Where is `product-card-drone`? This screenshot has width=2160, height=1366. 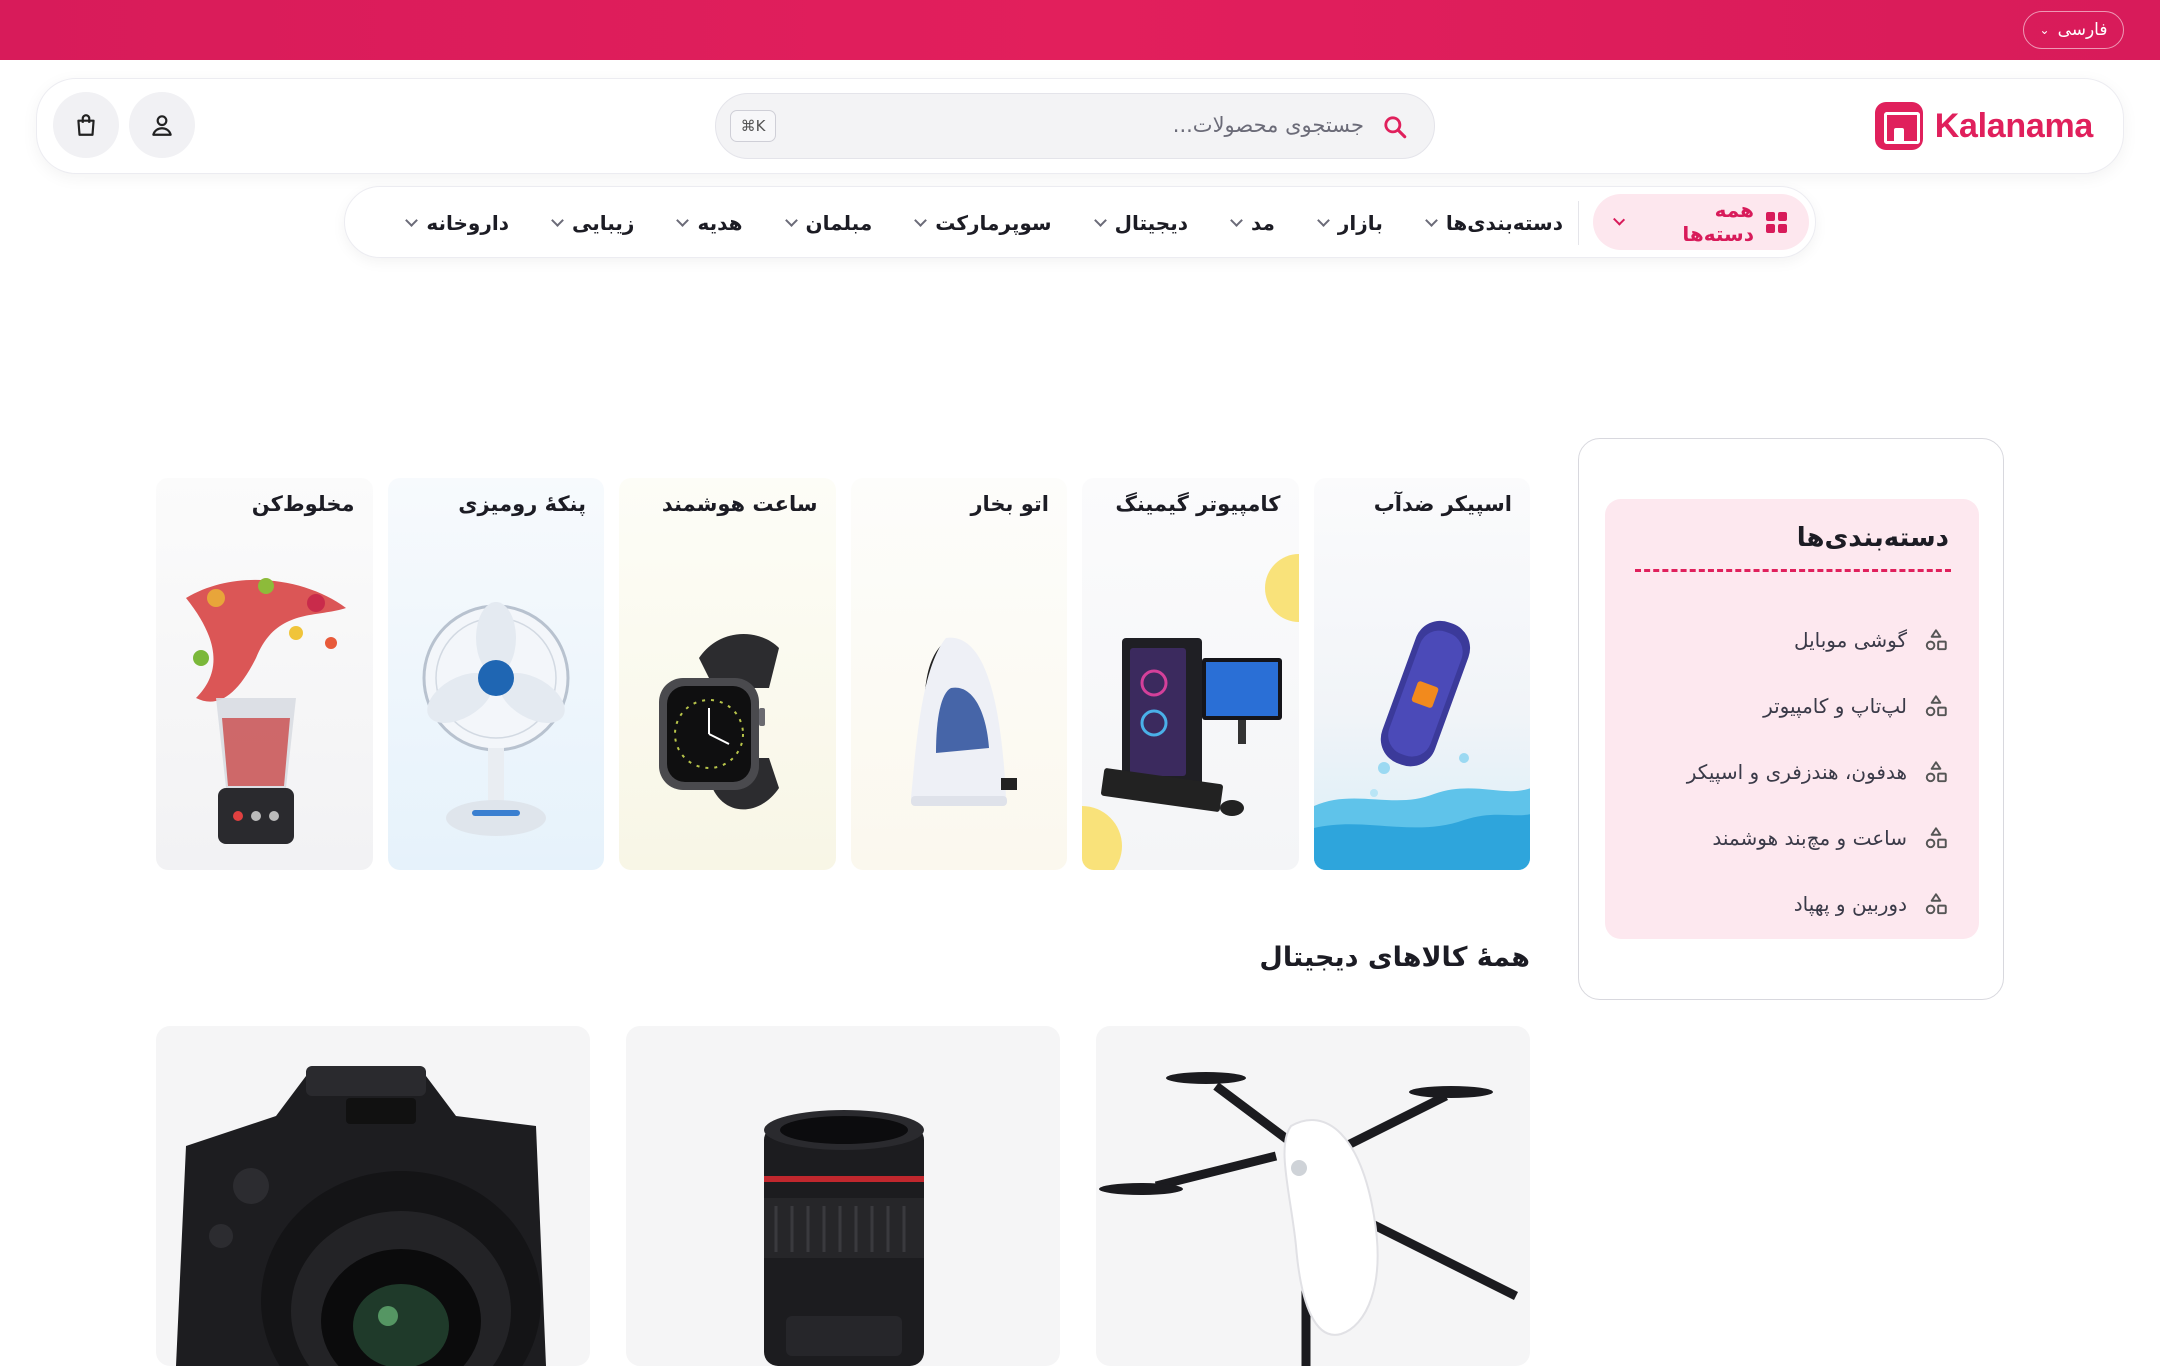 product-card-drone is located at coordinates (1313, 1196).